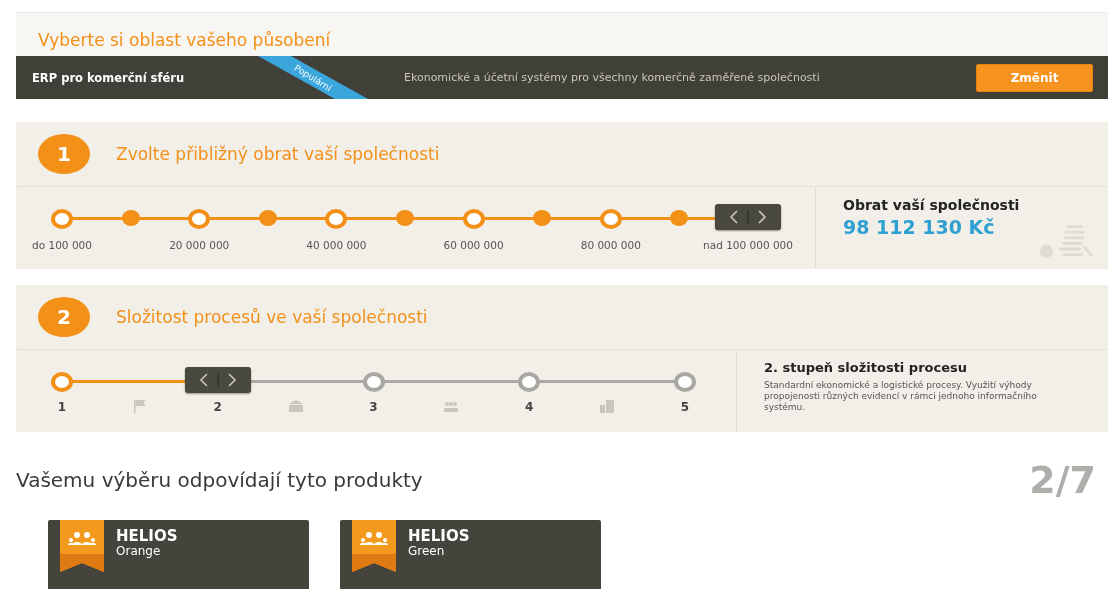 This screenshot has width=1108, height=589. What do you see at coordinates (427, 551) in the screenshot?
I see `product-name: Green` at bounding box center [427, 551].